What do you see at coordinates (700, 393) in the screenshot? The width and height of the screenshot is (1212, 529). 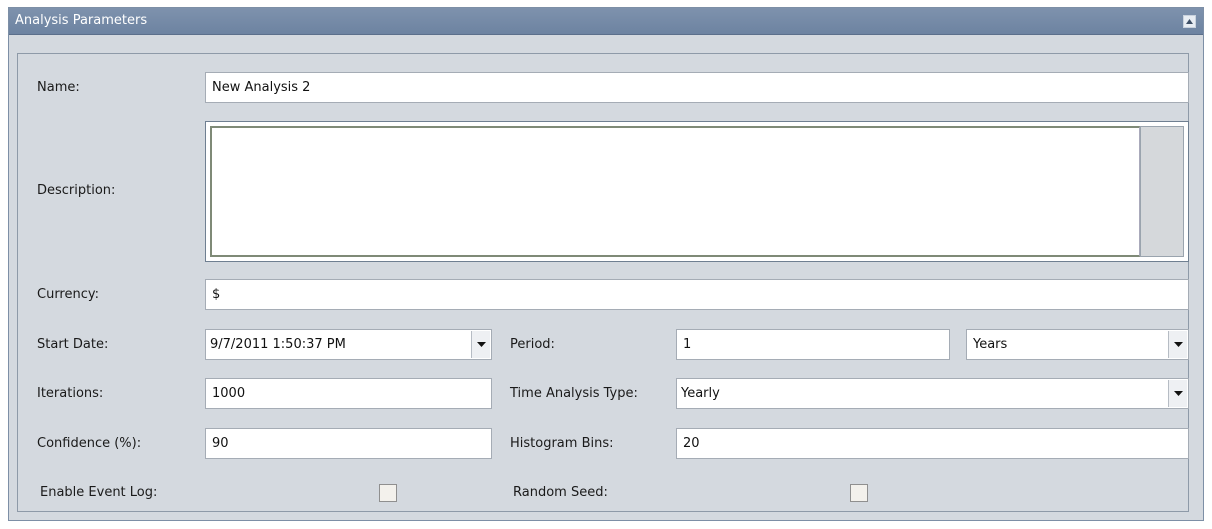 I see `time-analysis-type-value: Yearly` at bounding box center [700, 393].